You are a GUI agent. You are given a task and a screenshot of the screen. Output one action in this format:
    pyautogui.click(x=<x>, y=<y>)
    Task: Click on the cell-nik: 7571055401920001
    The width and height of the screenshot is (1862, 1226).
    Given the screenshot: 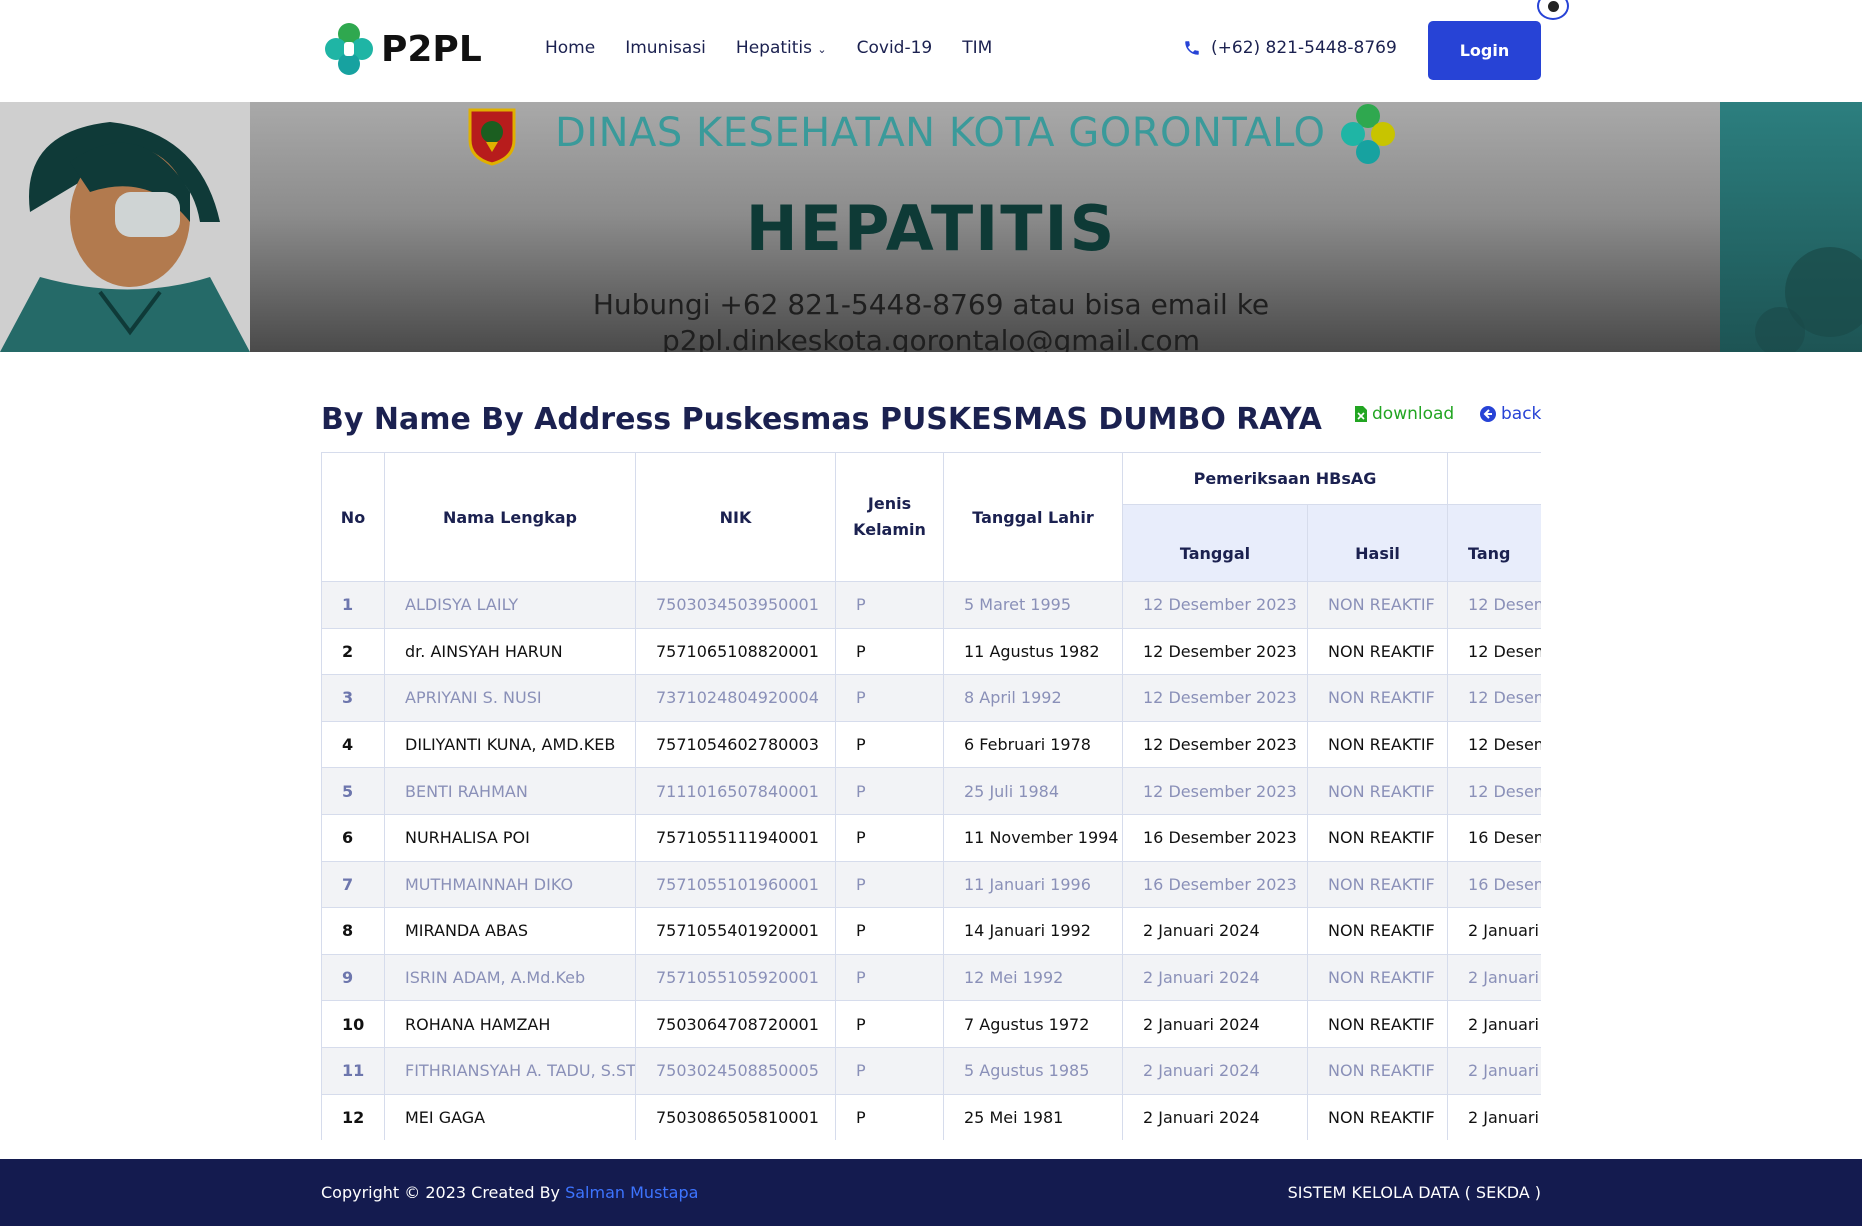 What is the action you would take?
    pyautogui.click(x=735, y=931)
    